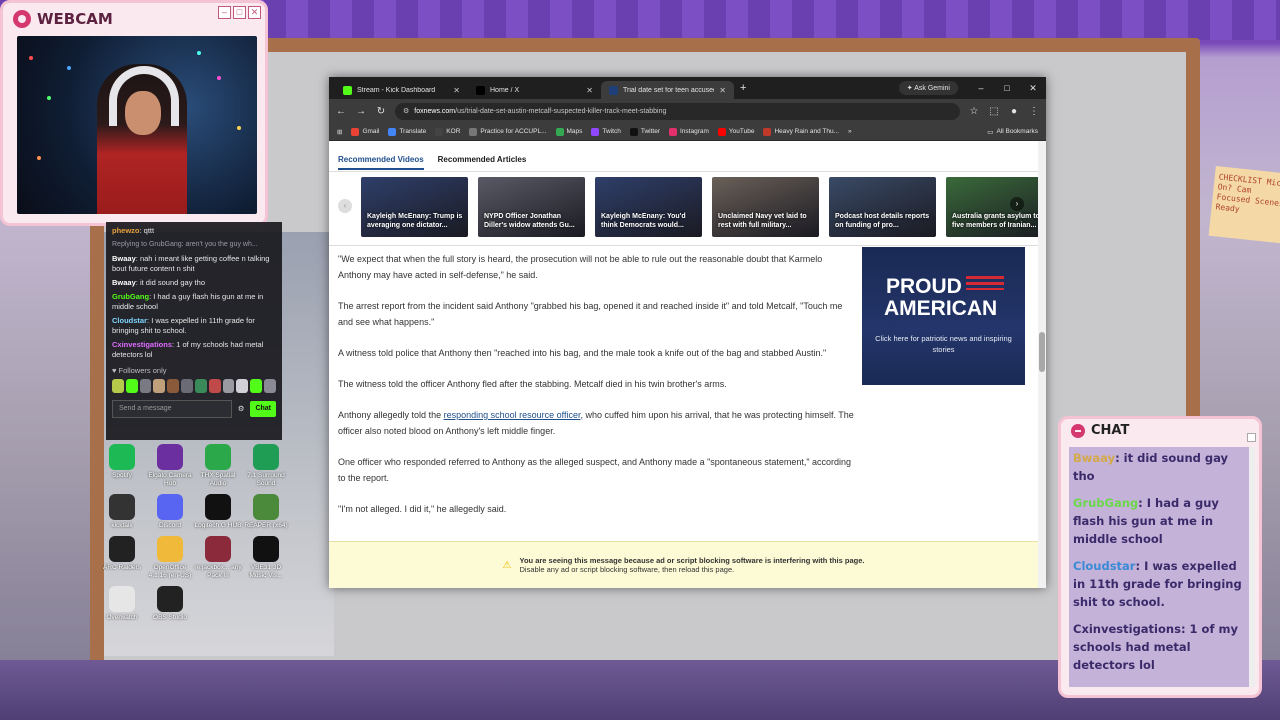 The height and width of the screenshot is (720, 1280). What do you see at coordinates (241, 409) in the screenshot?
I see `settings-icon: ⚙` at bounding box center [241, 409].